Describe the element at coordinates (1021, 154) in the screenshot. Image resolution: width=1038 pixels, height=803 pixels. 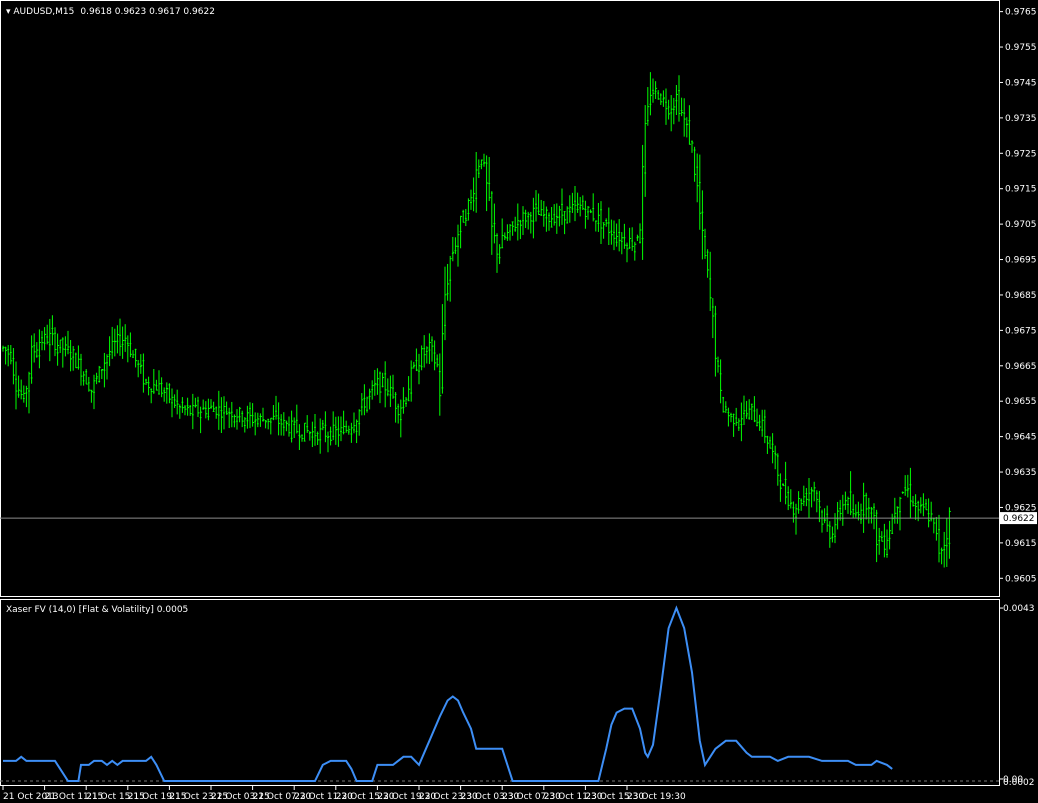
I see `price-tick-label: 0.9725` at that location.